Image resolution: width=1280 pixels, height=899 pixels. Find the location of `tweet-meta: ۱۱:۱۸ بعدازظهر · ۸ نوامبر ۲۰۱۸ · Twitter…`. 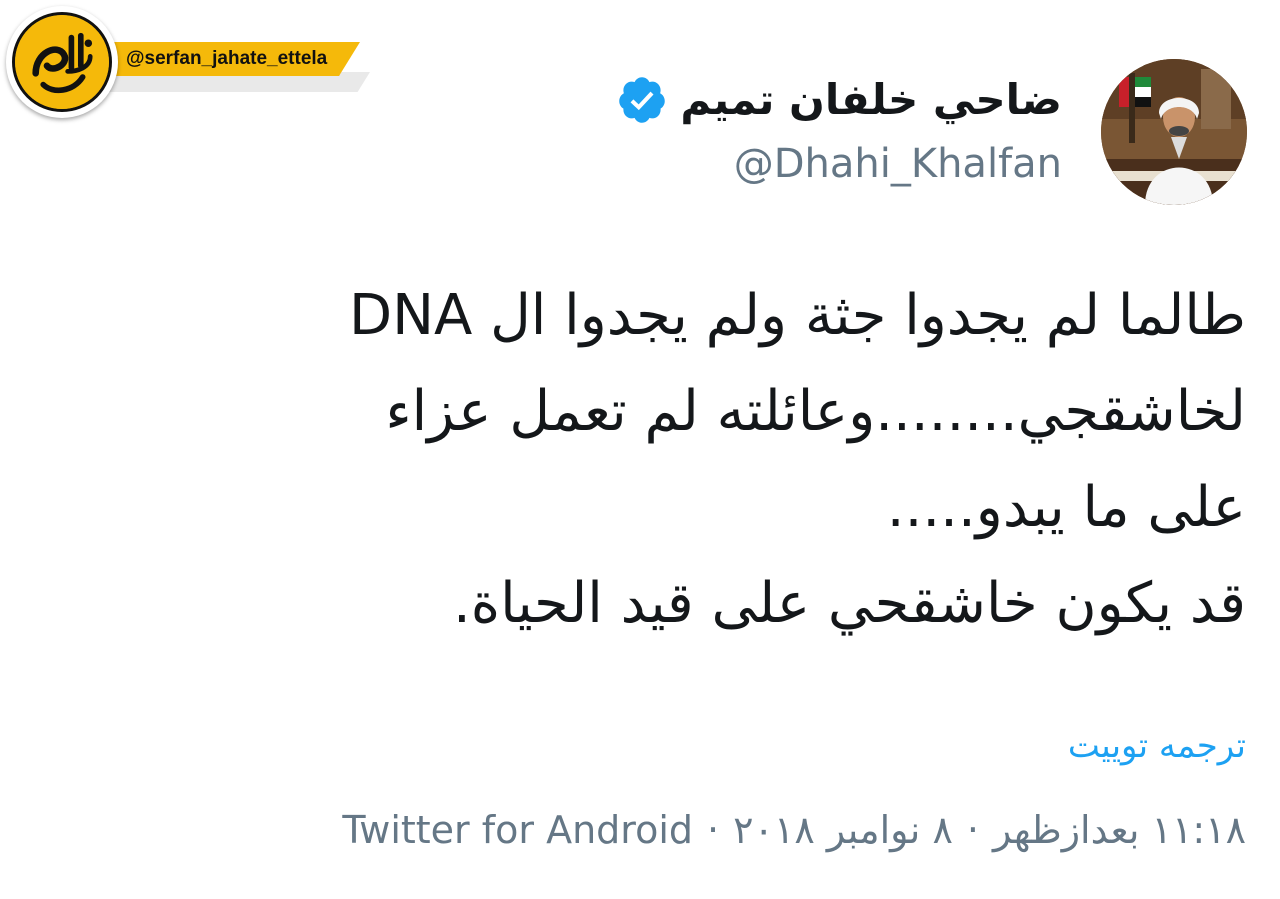

tweet-meta: ۱۱:۱۸ بعدازظهر · ۸ نوامبر ۲۰۱۸ · Twitter… is located at coordinates (794, 830).